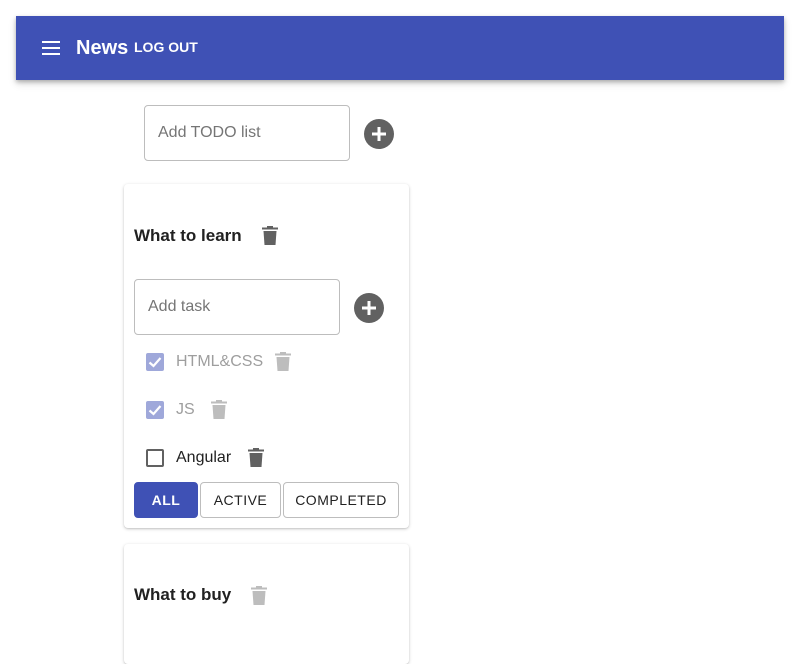 The image size is (800, 664). Describe the element at coordinates (185, 409) in the screenshot. I see `task-label: JS` at that location.